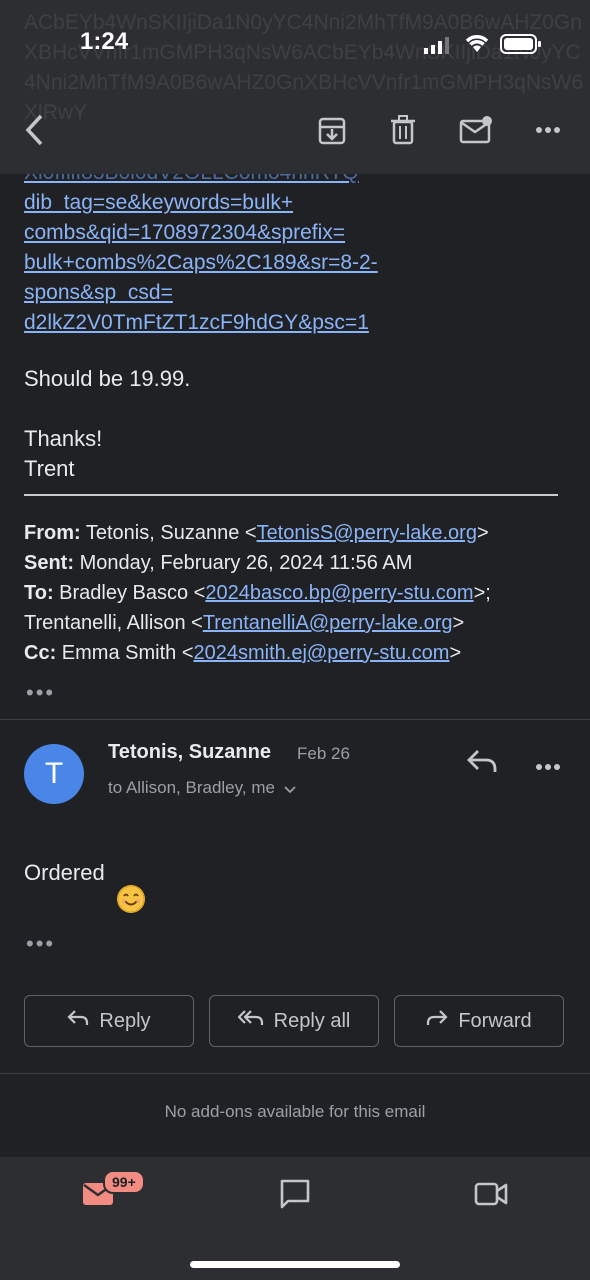 This screenshot has height=1280, width=590. I want to click on reply-label: Reply, so click(125, 1020).